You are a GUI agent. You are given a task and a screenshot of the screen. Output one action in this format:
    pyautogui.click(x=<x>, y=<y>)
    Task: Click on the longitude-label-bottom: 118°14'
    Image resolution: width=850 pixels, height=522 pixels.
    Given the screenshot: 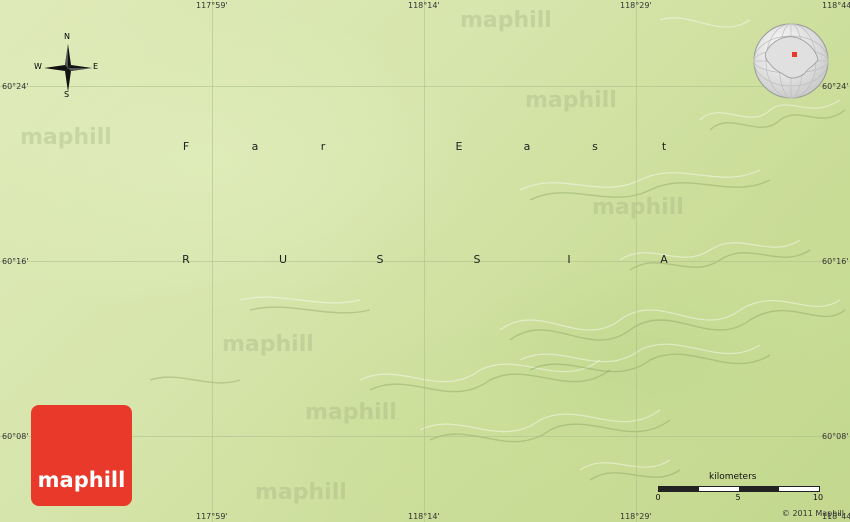 What is the action you would take?
    pyautogui.click(x=424, y=516)
    